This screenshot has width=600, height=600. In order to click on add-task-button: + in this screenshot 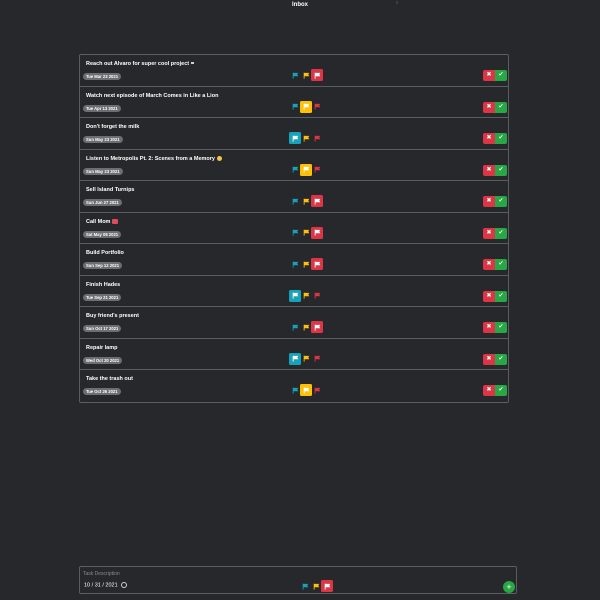, I will do `click(509, 587)`.